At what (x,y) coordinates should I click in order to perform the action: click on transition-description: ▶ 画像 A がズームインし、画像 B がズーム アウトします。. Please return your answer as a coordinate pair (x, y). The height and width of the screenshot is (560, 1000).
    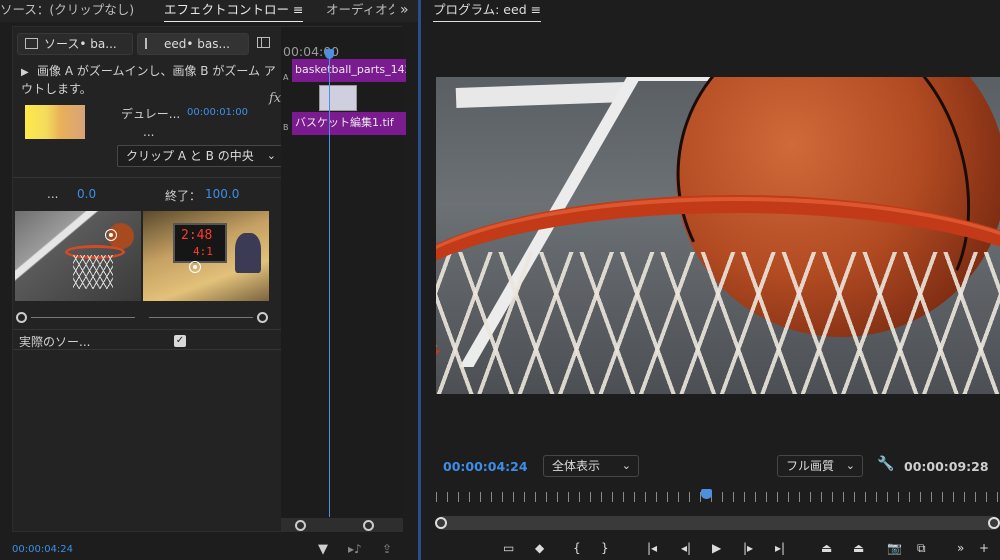
    Looking at the image, I should click on (148, 80).